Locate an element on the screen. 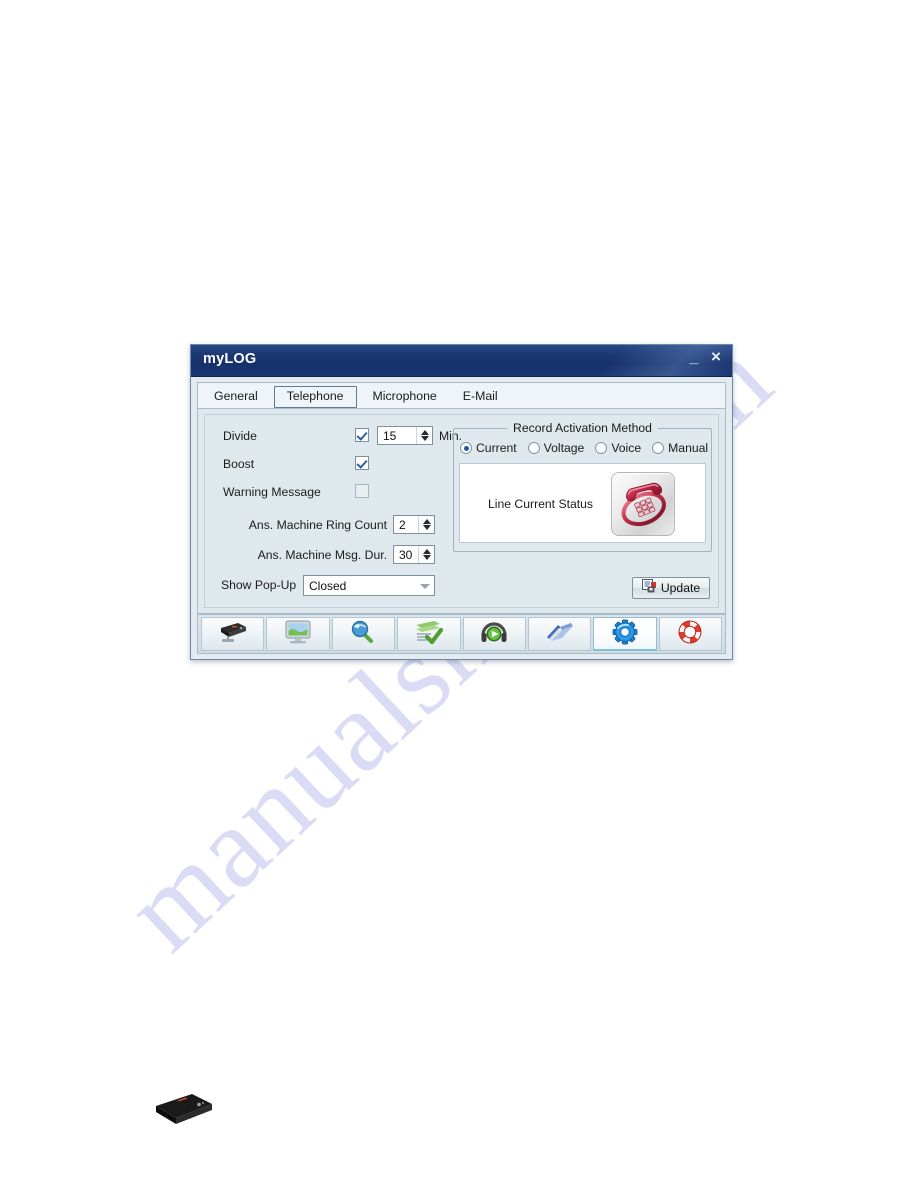 The width and height of the screenshot is (918, 1188). toolbar-monitor-button is located at coordinates (298, 634).